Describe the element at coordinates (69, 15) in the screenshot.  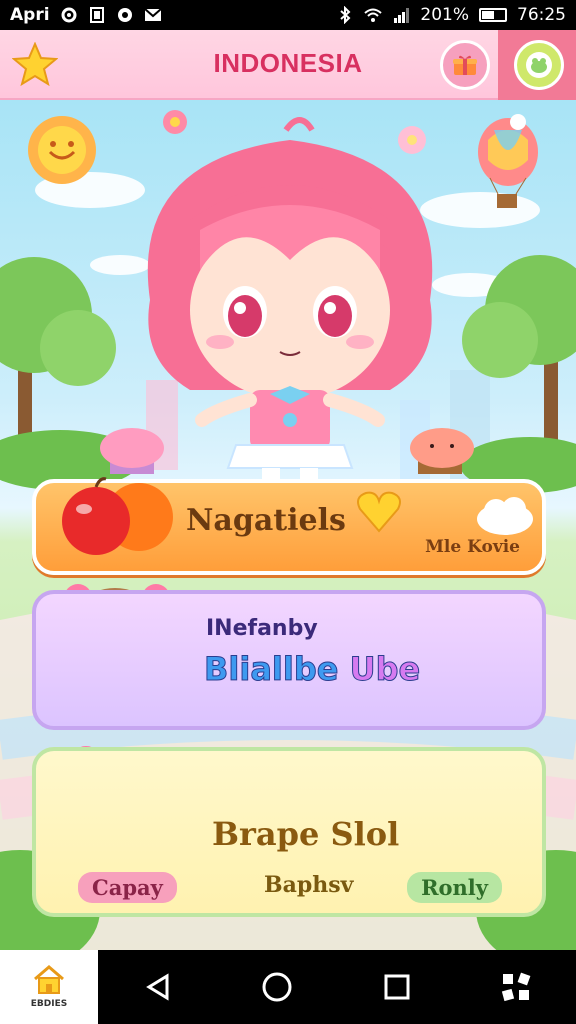
I see `sync-icon` at that location.